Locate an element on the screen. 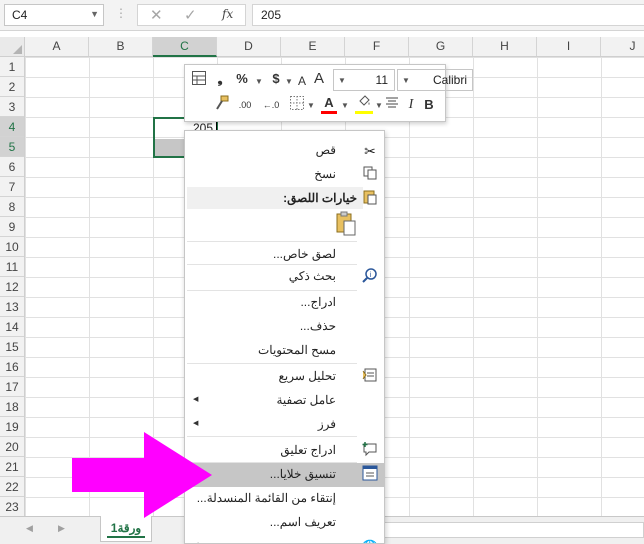 The image size is (644, 544). row-header: 1 is located at coordinates (12, 67).